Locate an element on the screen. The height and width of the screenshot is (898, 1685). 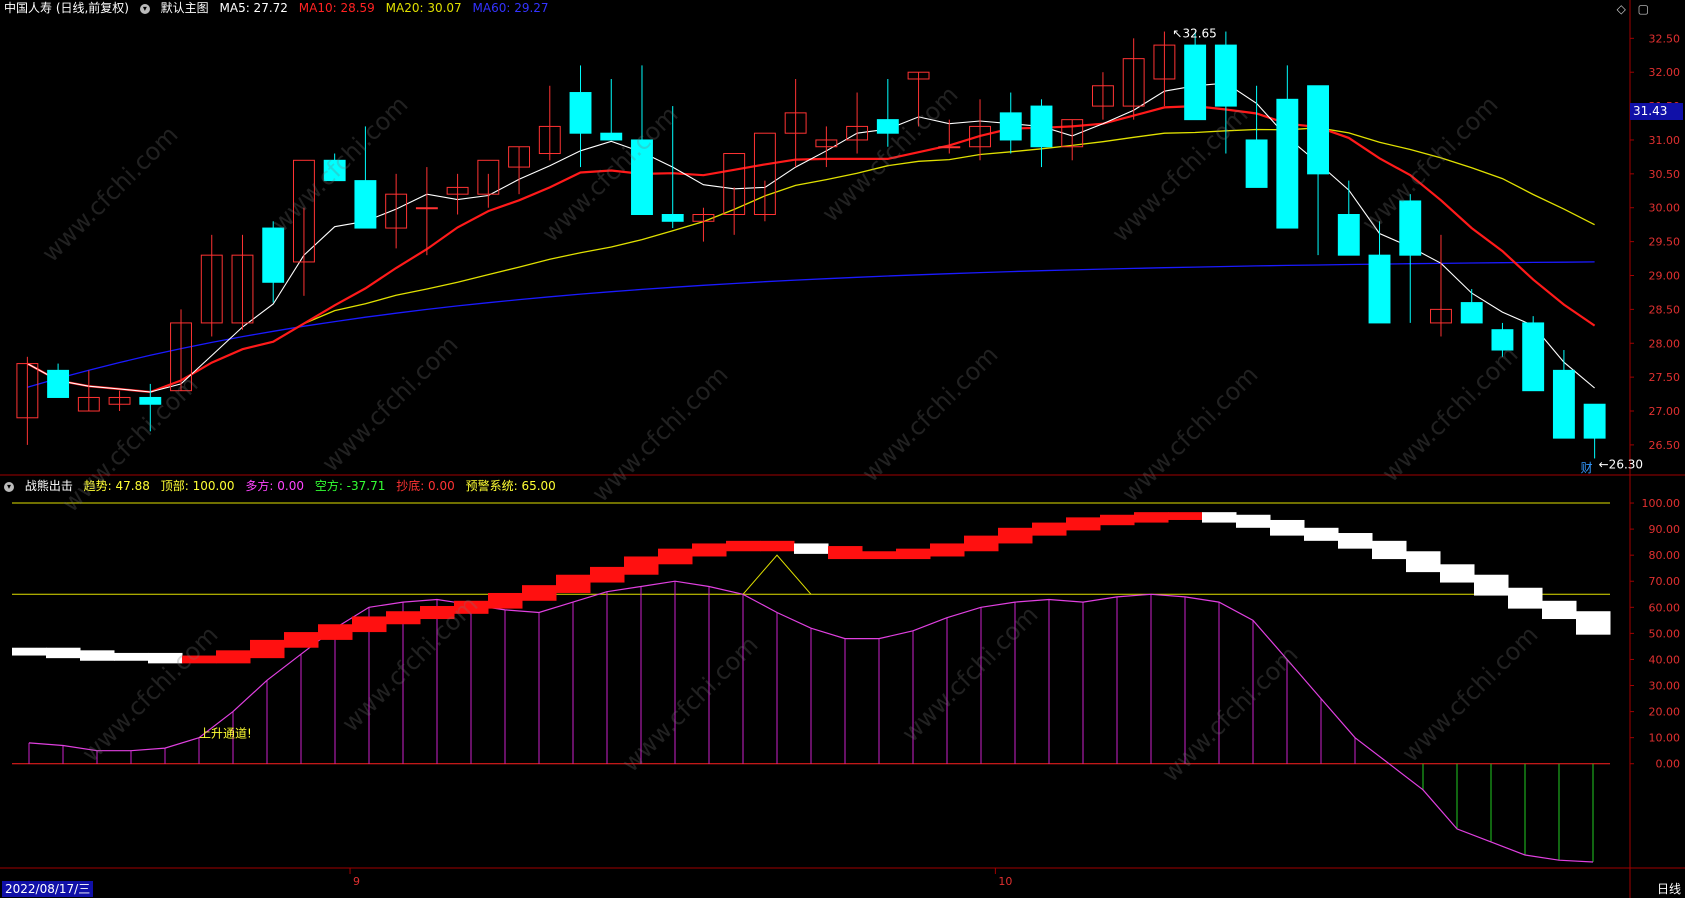
ind-y-tick-label: 90.00 is located at coordinates (1665, 529).